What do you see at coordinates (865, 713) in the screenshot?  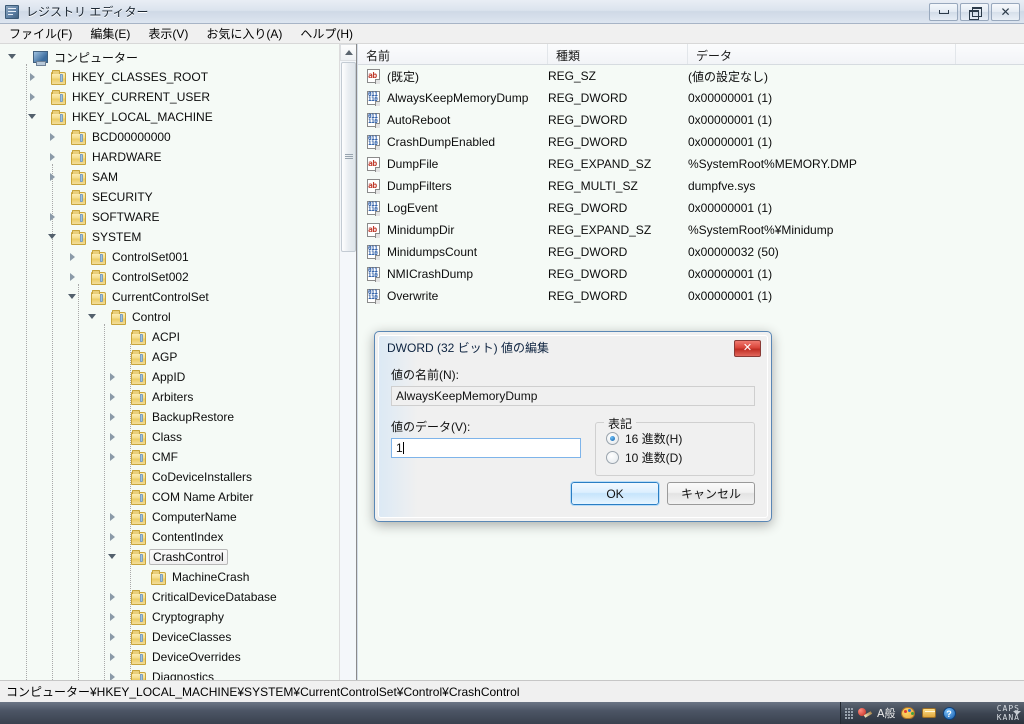 I see `ime-pen-icon` at bounding box center [865, 713].